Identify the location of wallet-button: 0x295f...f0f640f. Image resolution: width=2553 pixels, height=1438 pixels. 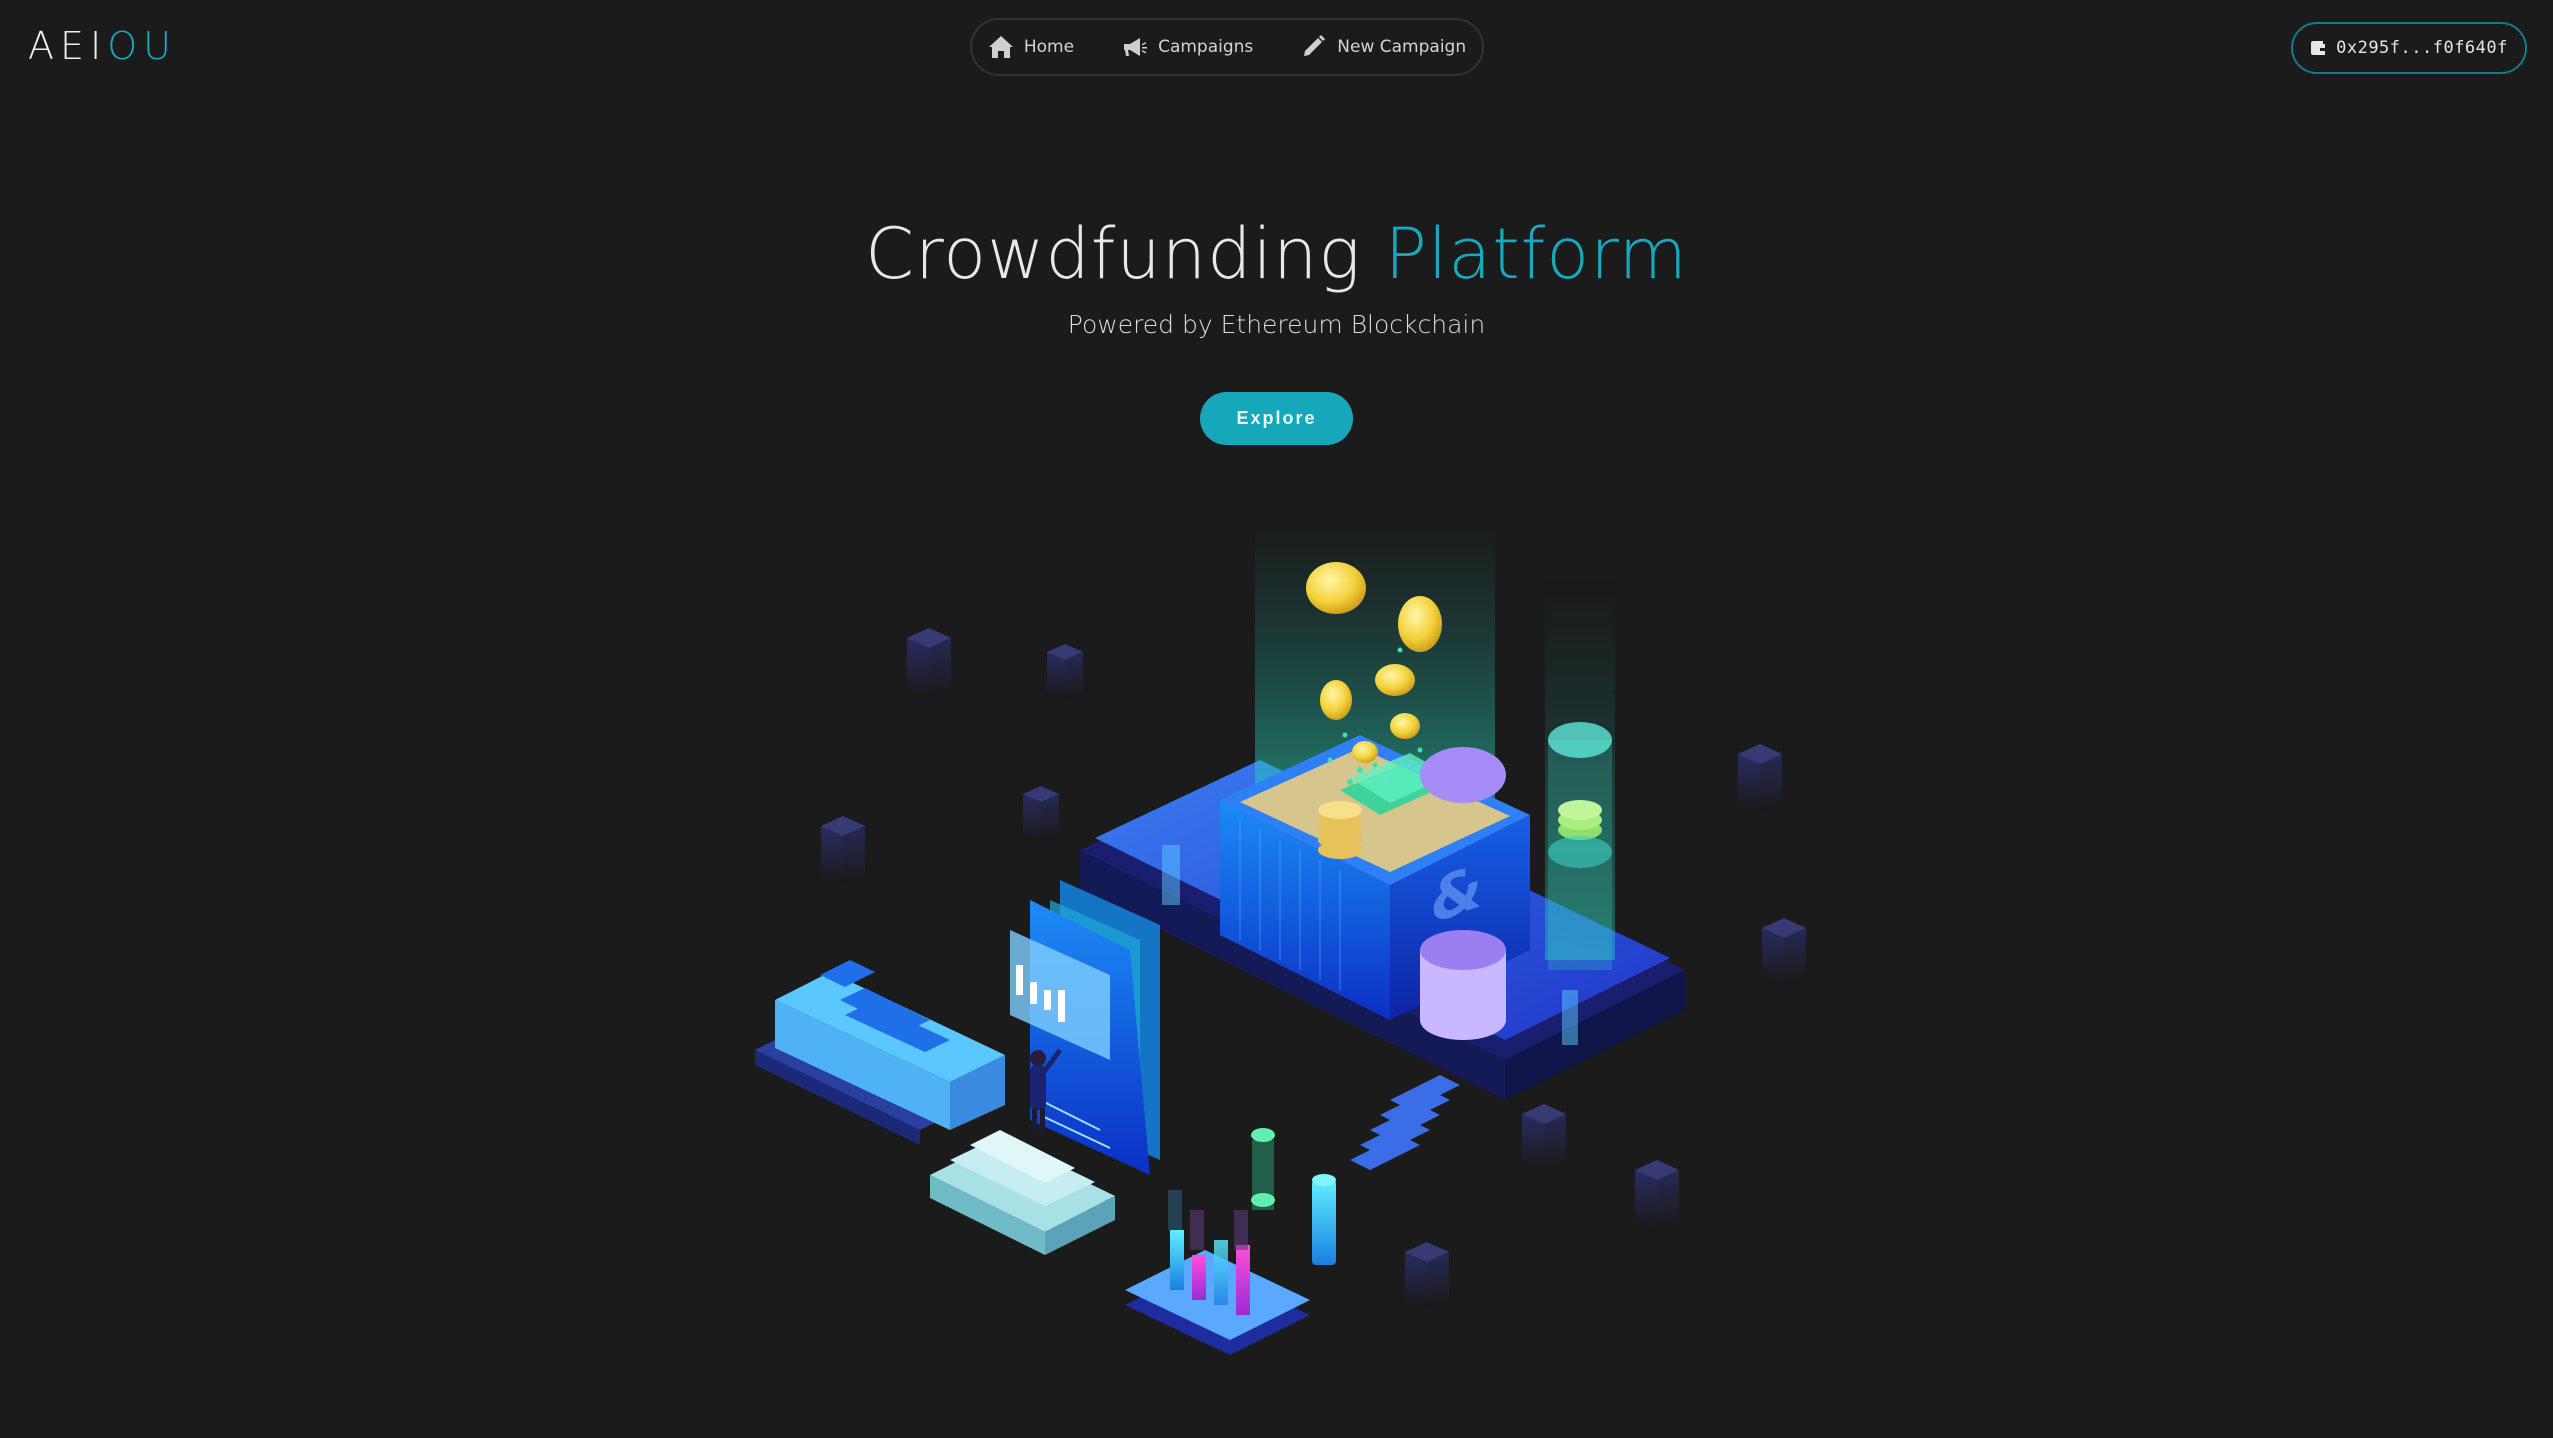
(2409, 48).